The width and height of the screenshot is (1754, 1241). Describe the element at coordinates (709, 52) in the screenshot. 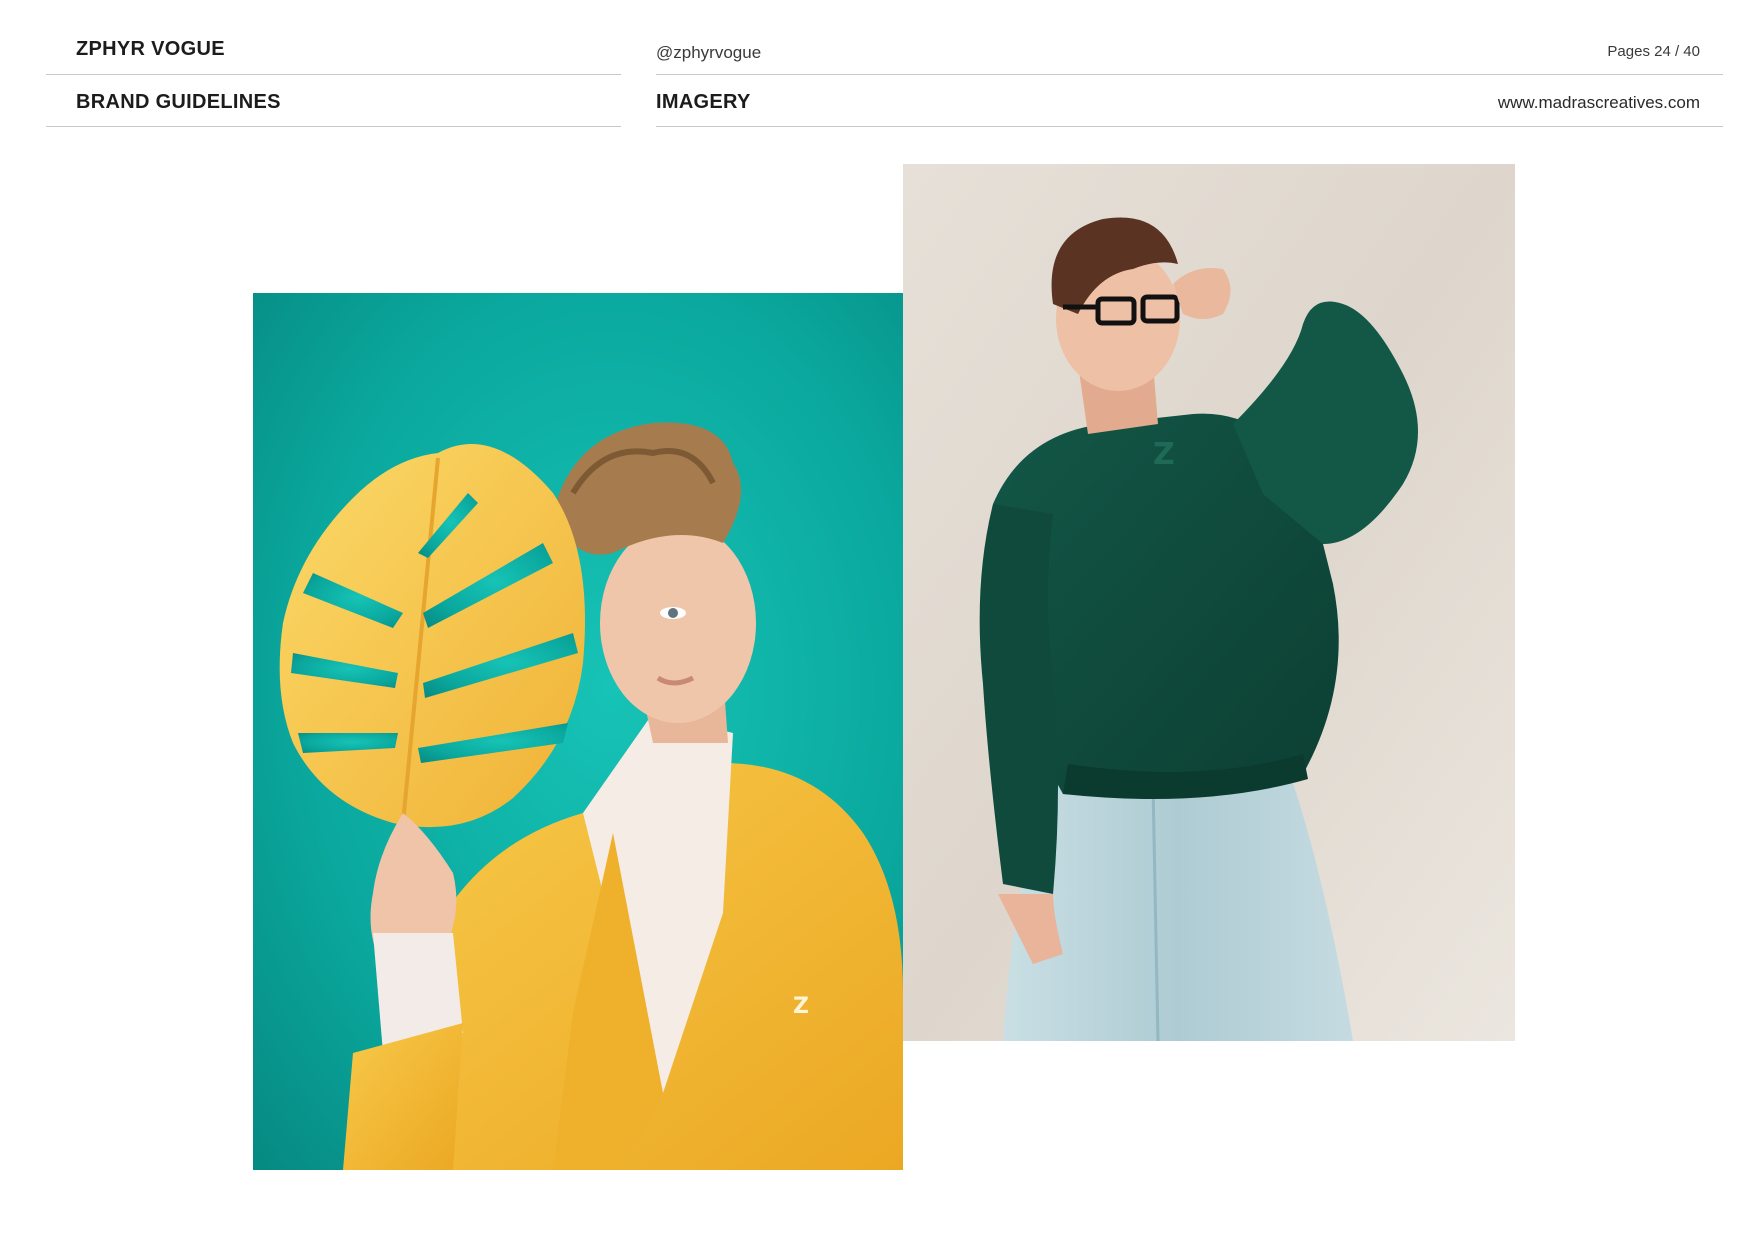

I see `social-handle: @zphyrvogue` at that location.